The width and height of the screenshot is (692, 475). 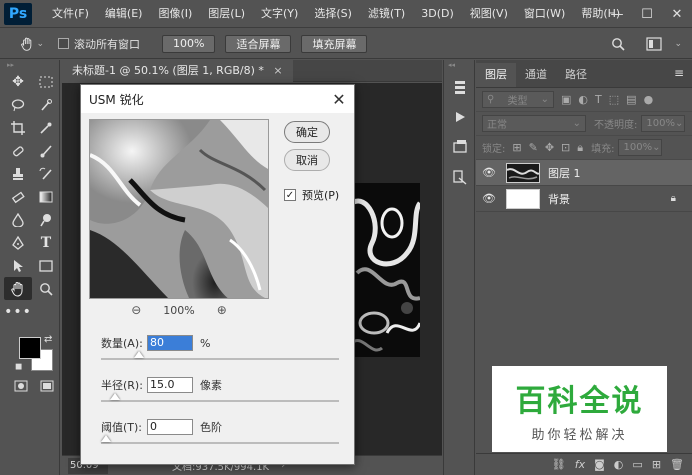 I want to click on filter-pixel-icon: ▣, so click(x=566, y=99).